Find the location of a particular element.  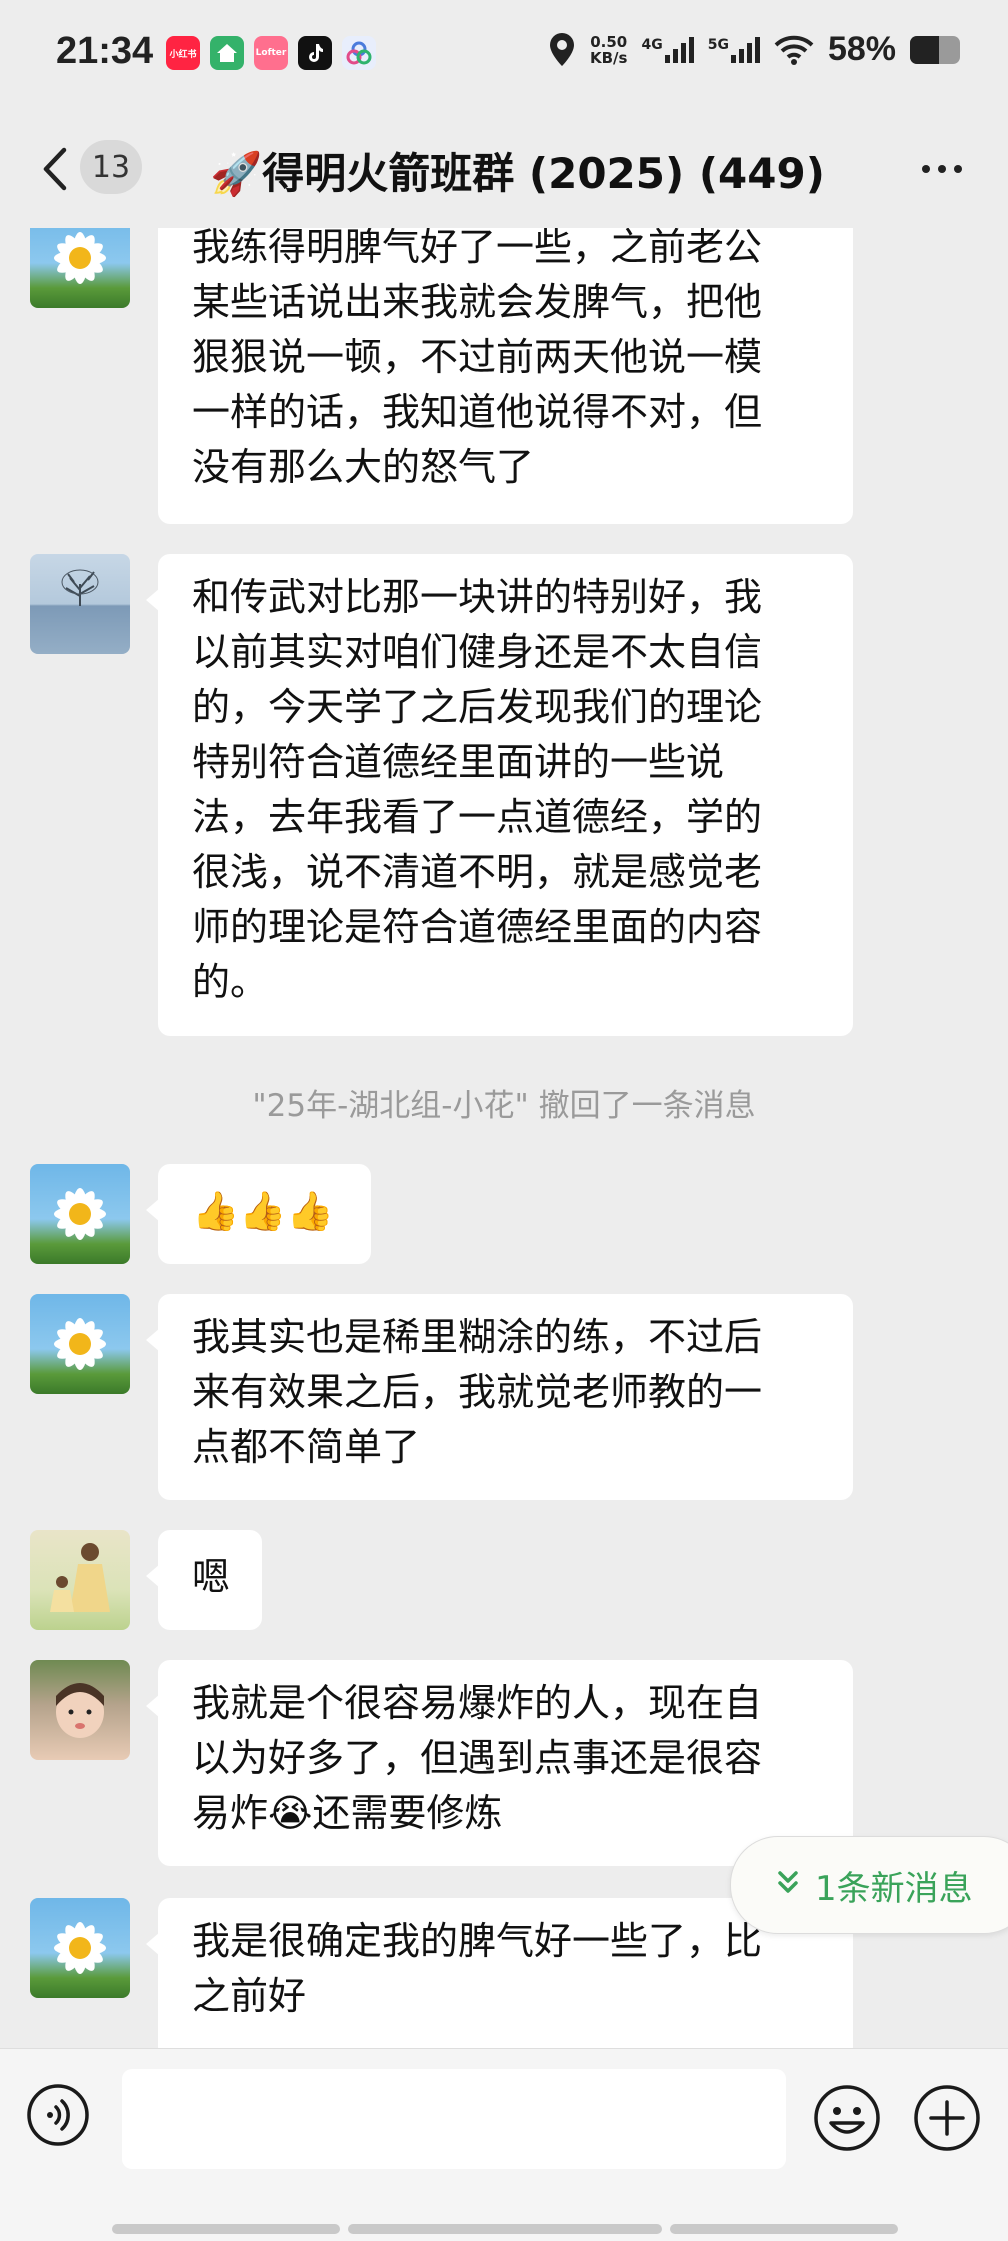

avatar-tree is located at coordinates (80, 604).